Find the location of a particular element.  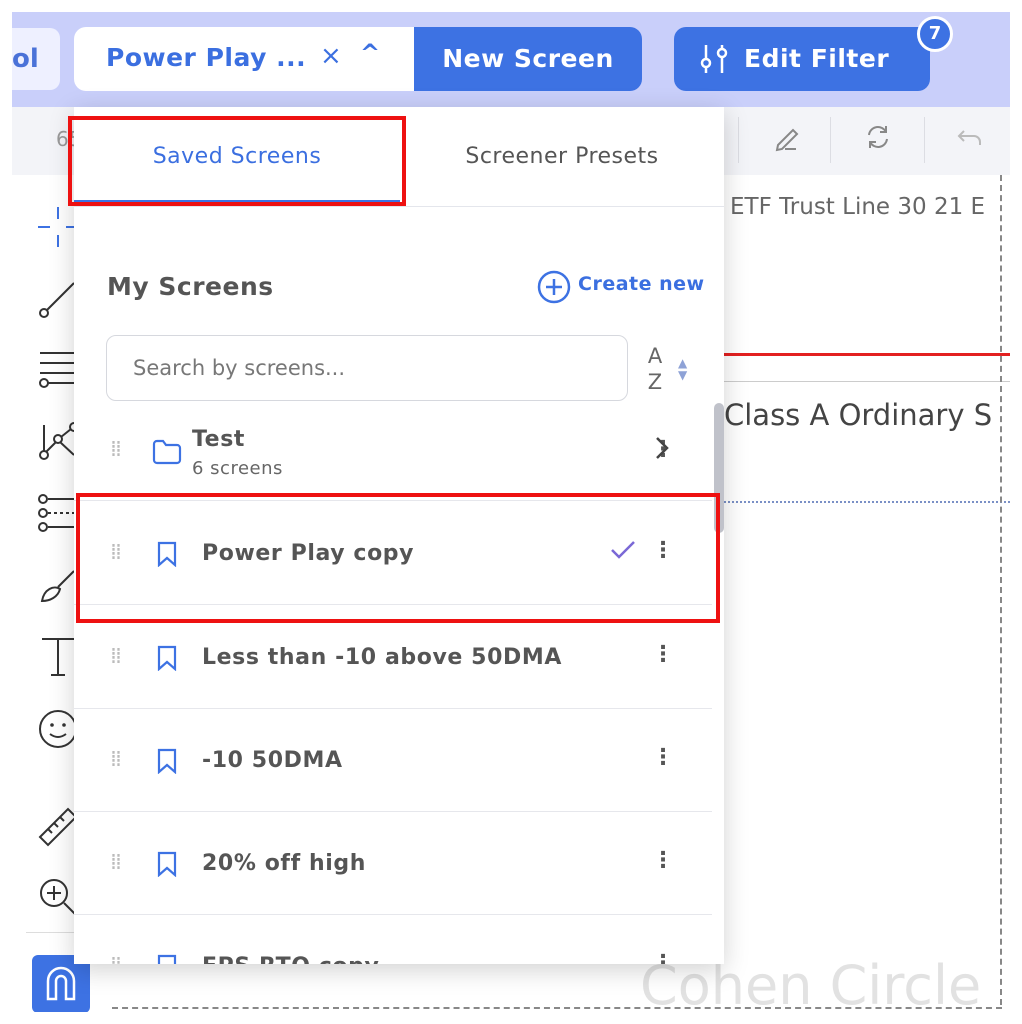

ticker-description: ETF Trust Line 30 21 E is located at coordinates (858, 207).